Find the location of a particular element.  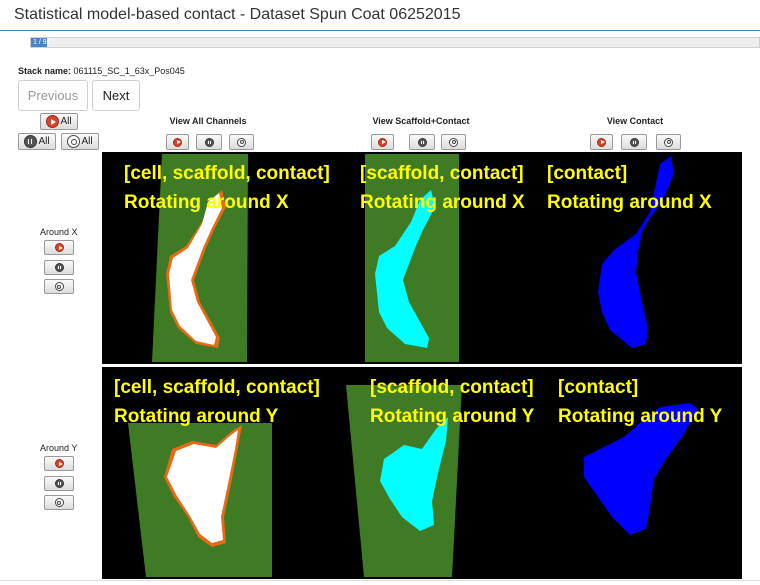

stop-contact-button is located at coordinates (668, 142).